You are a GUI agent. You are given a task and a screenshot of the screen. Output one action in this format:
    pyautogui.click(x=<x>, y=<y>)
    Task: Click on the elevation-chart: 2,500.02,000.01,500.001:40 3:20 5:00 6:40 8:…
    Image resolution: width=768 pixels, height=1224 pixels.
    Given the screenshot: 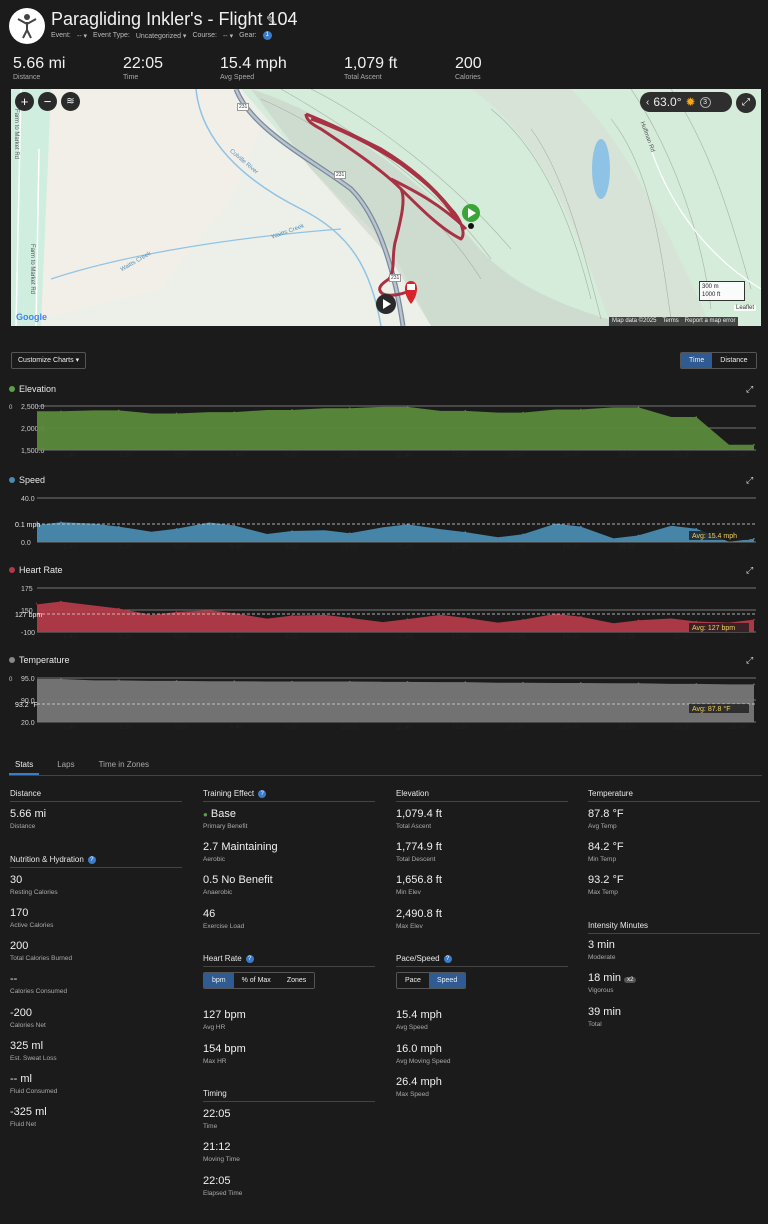 What is the action you would take?
    pyautogui.click(x=385, y=428)
    